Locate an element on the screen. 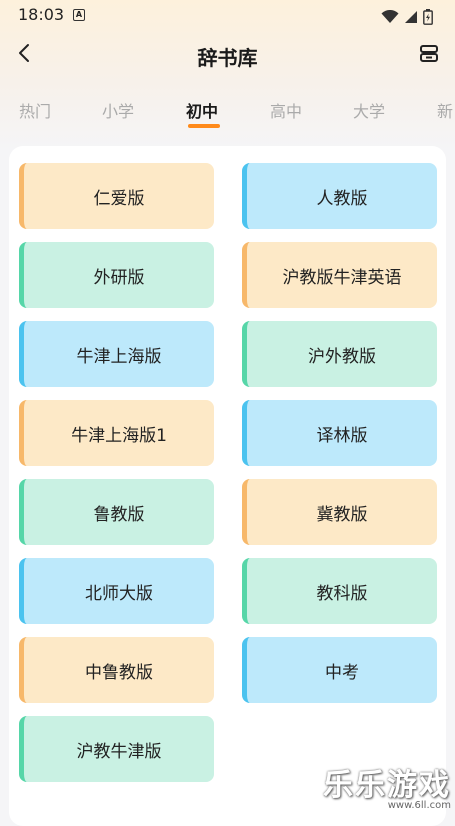 The width and height of the screenshot is (455, 826). watermark: 乐乐游戏 www.6ll.com is located at coordinates (387, 785).